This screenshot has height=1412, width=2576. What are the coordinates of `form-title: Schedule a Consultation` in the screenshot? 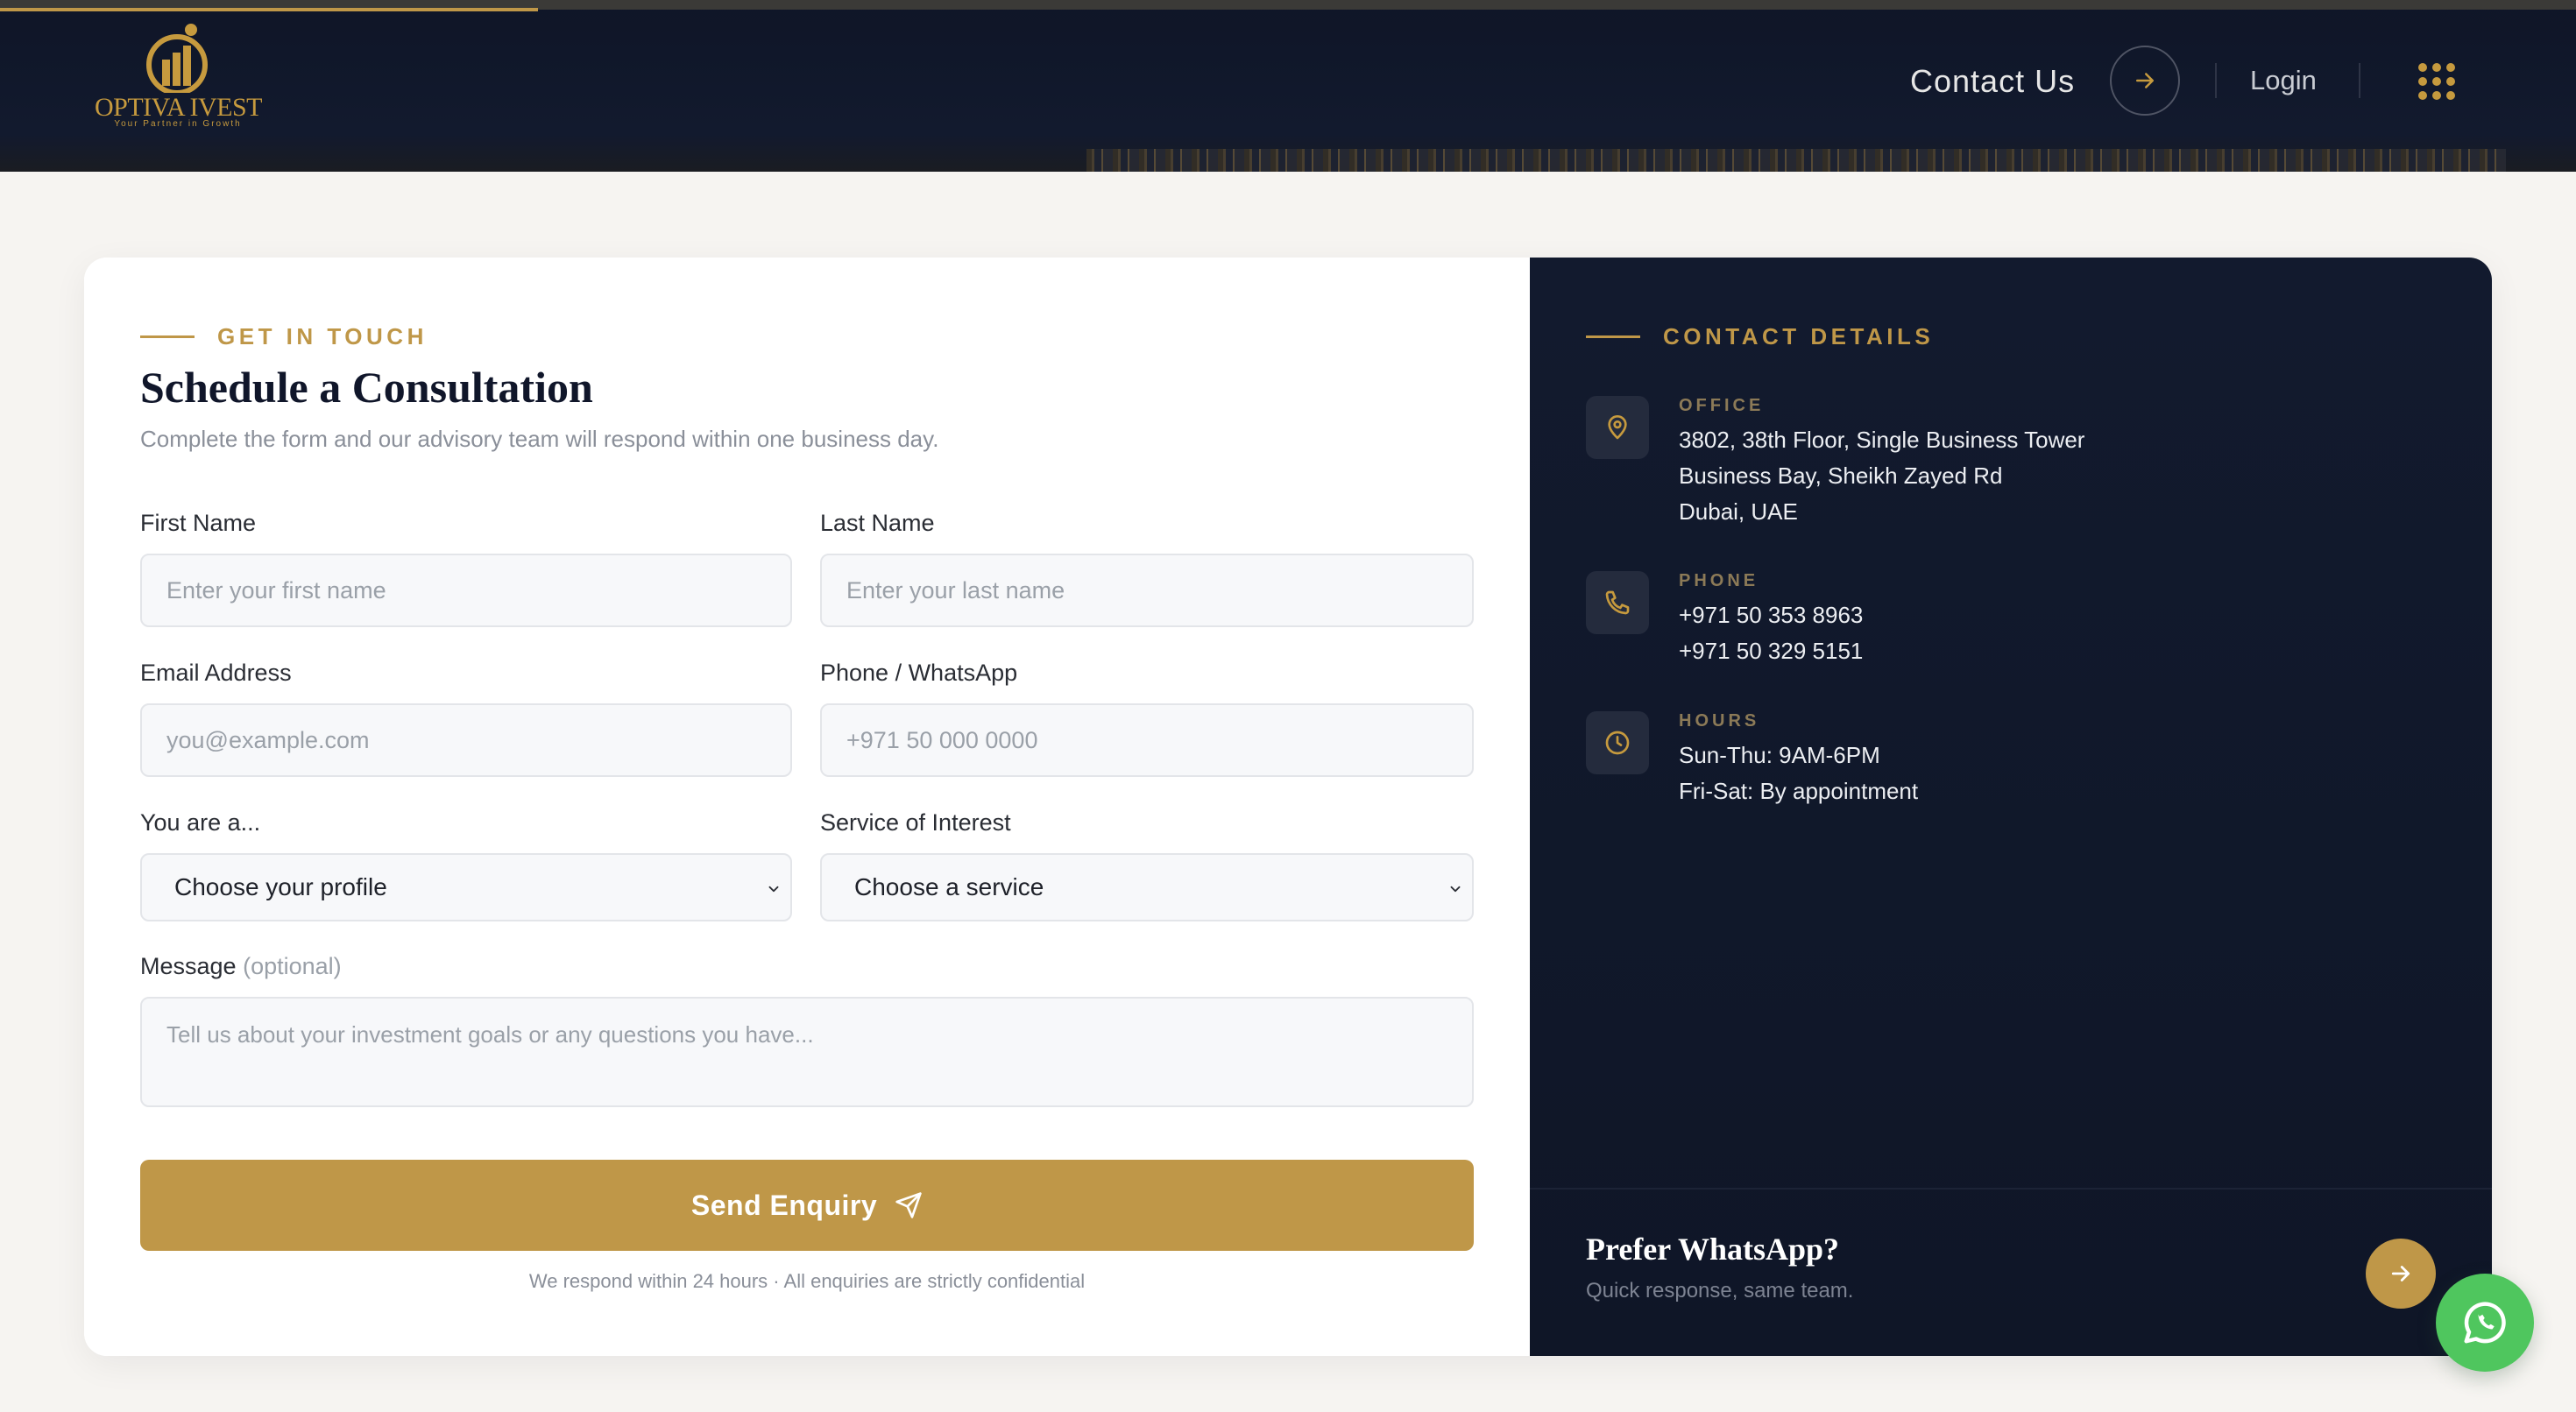 It's located at (366, 388).